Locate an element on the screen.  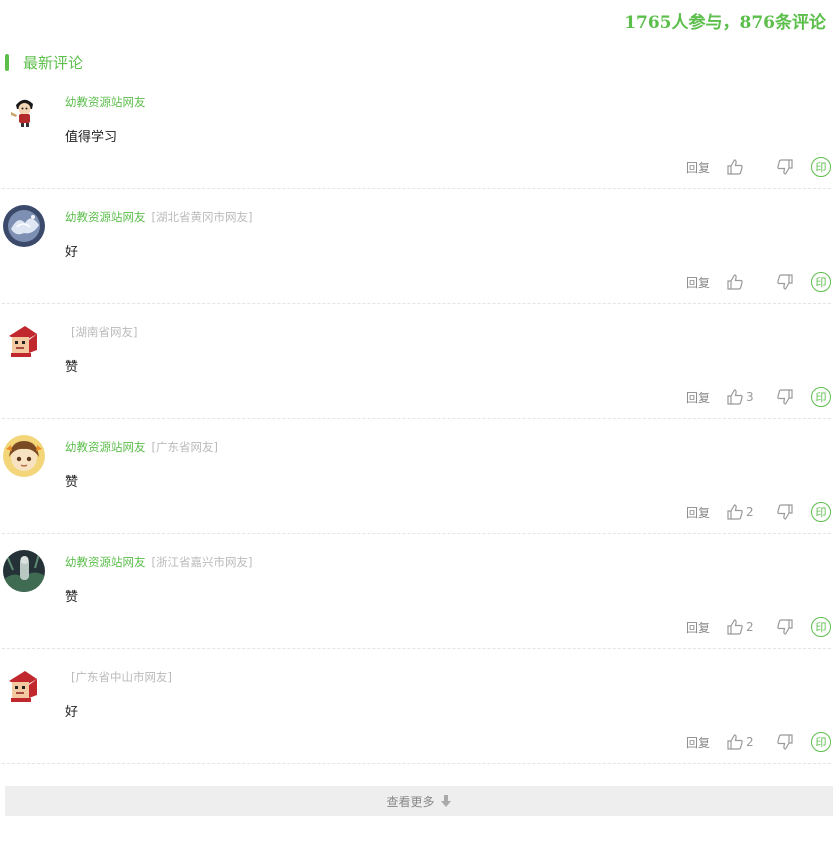
arrow-down-icon is located at coordinates (445, 800).